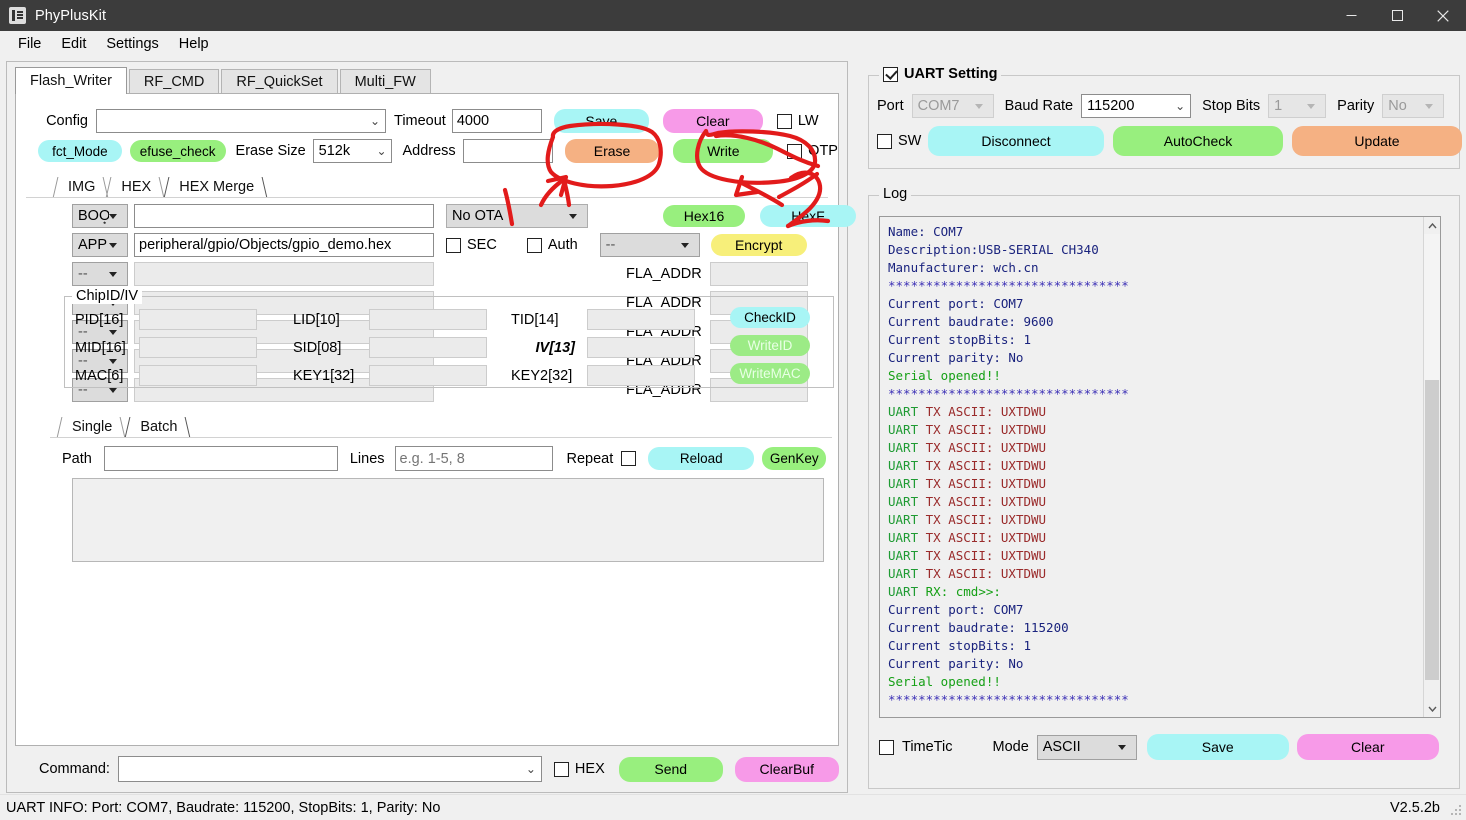 This screenshot has height=820, width=1466. I want to click on fct-mode-pill: fct_Mode, so click(80, 151).